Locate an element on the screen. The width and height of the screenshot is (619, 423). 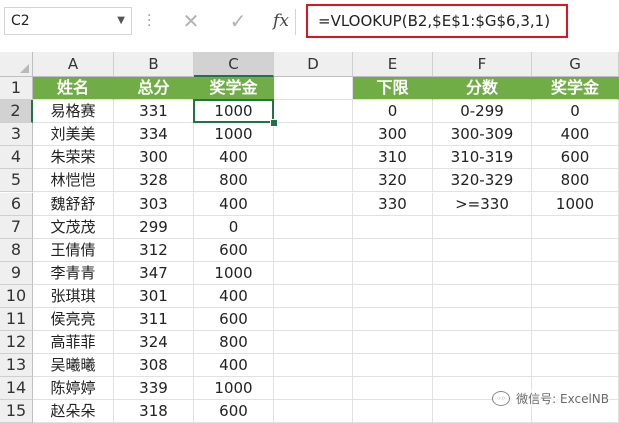
cell-b11: 311 is located at coordinates (154, 320).